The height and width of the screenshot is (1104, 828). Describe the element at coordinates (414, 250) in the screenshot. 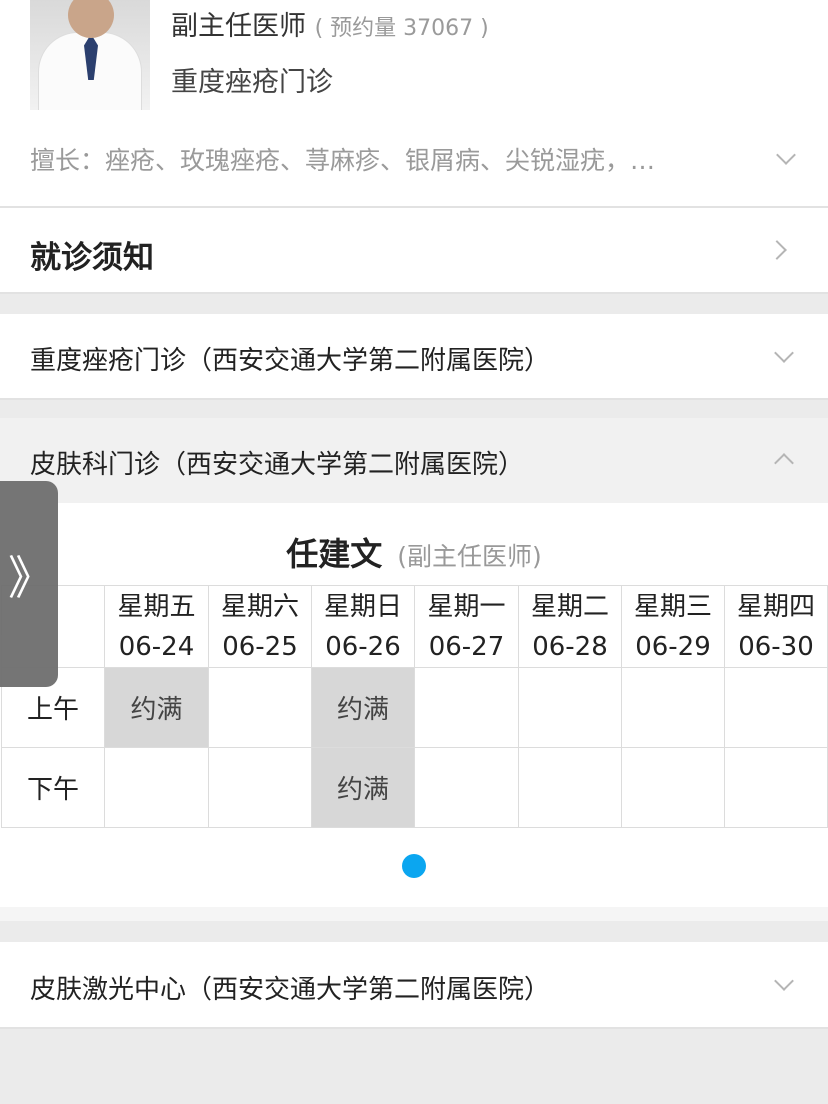

I see `visit-notice-row: 就诊须知` at that location.